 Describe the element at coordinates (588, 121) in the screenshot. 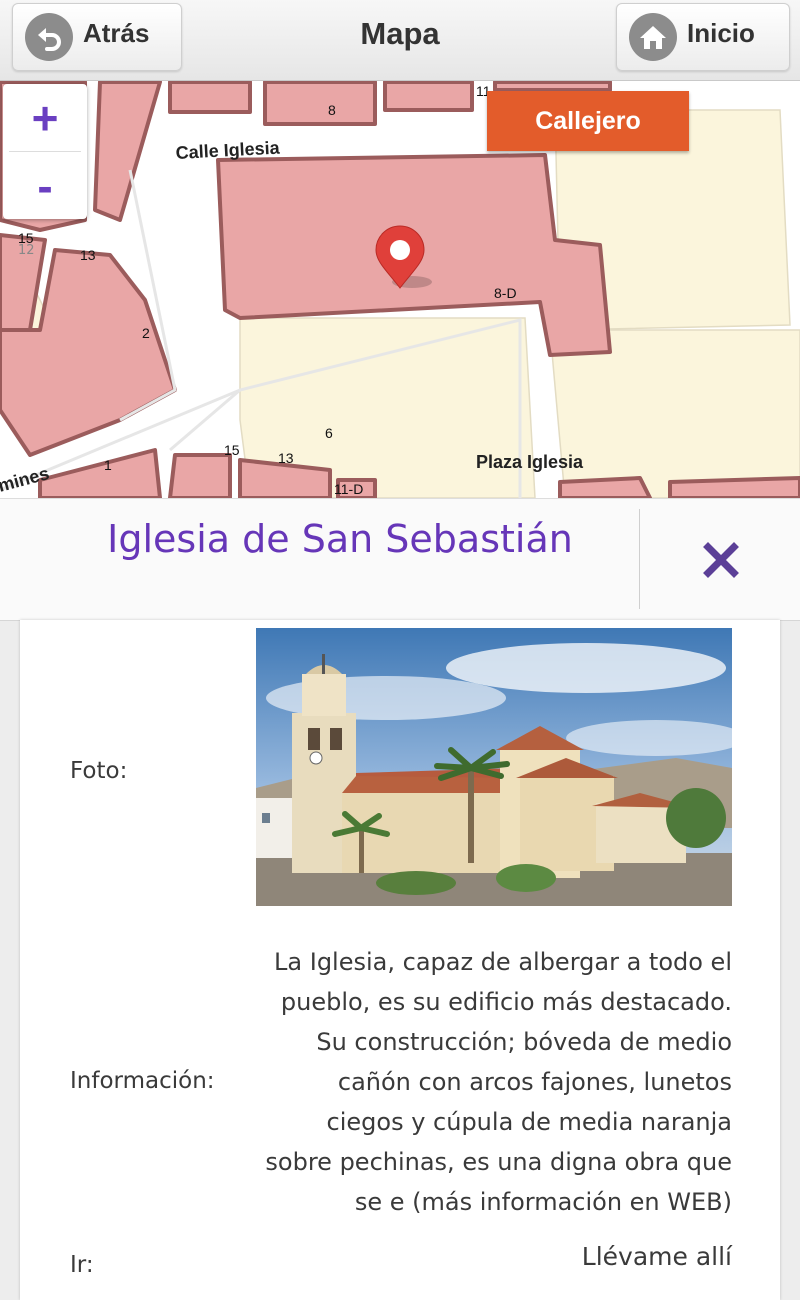

I see `layer-callejero-button: Callejero` at that location.